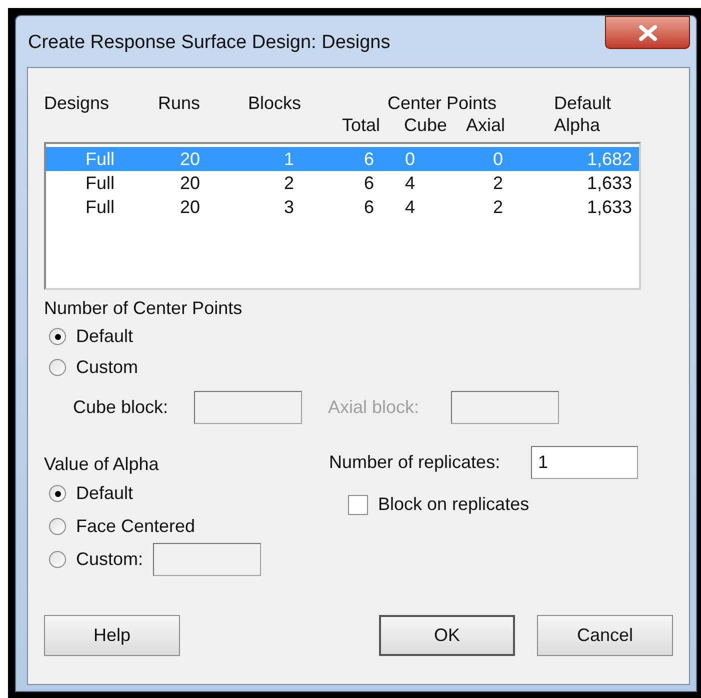 This screenshot has width=701, height=698. Describe the element at coordinates (288, 159) in the screenshot. I see `table-cell-text: 1` at that location.